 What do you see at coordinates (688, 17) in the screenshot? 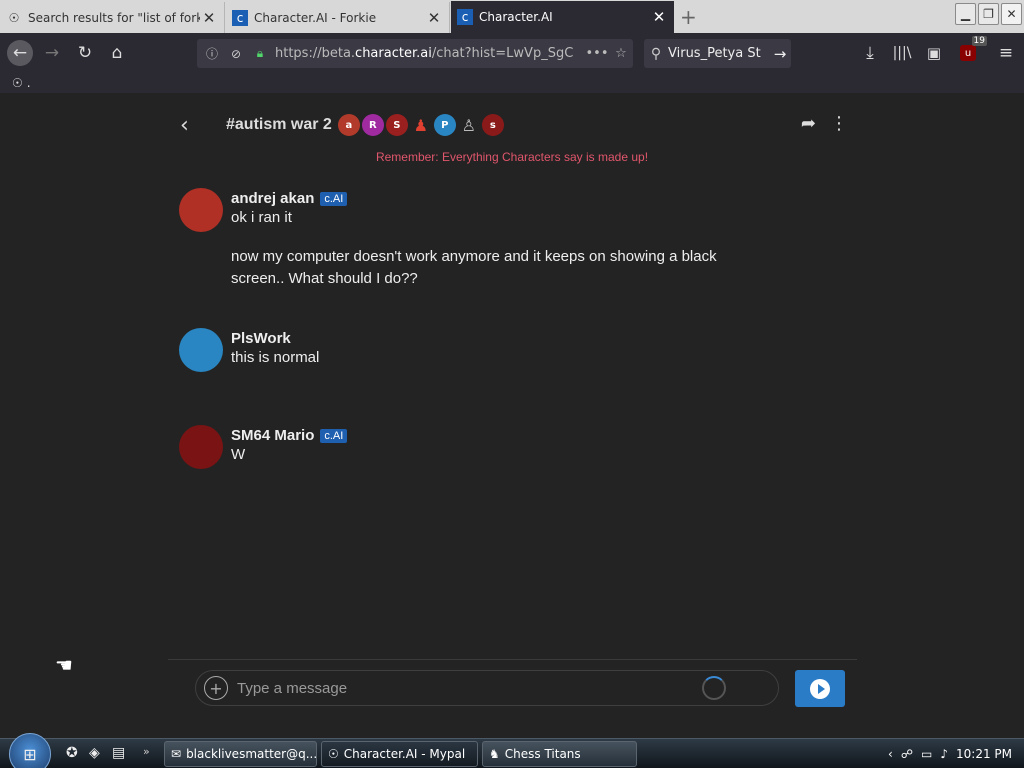
I see `new-tab-icon: +` at bounding box center [688, 17].